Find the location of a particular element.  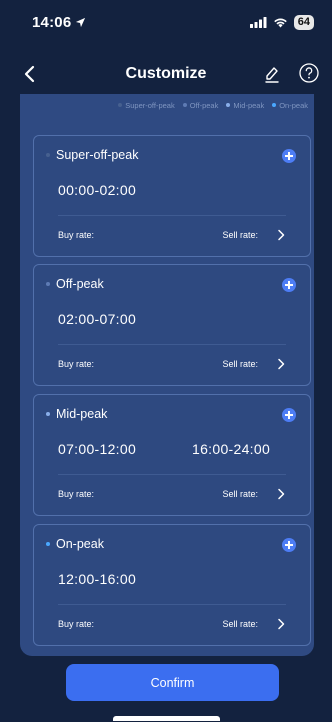

legend-item-super-off-peak: Super-off-peak is located at coordinates (146, 105).